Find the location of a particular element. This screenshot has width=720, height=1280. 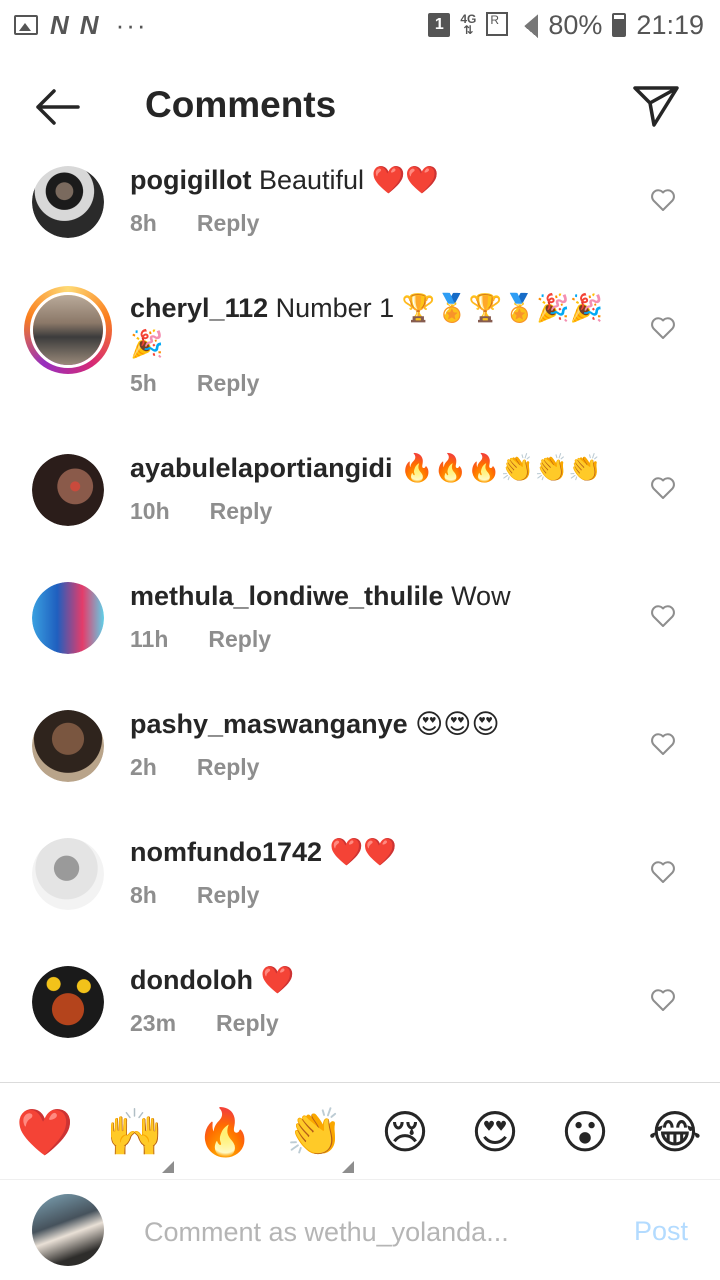

comment-body: 😍😍😍 is located at coordinates (457, 724).